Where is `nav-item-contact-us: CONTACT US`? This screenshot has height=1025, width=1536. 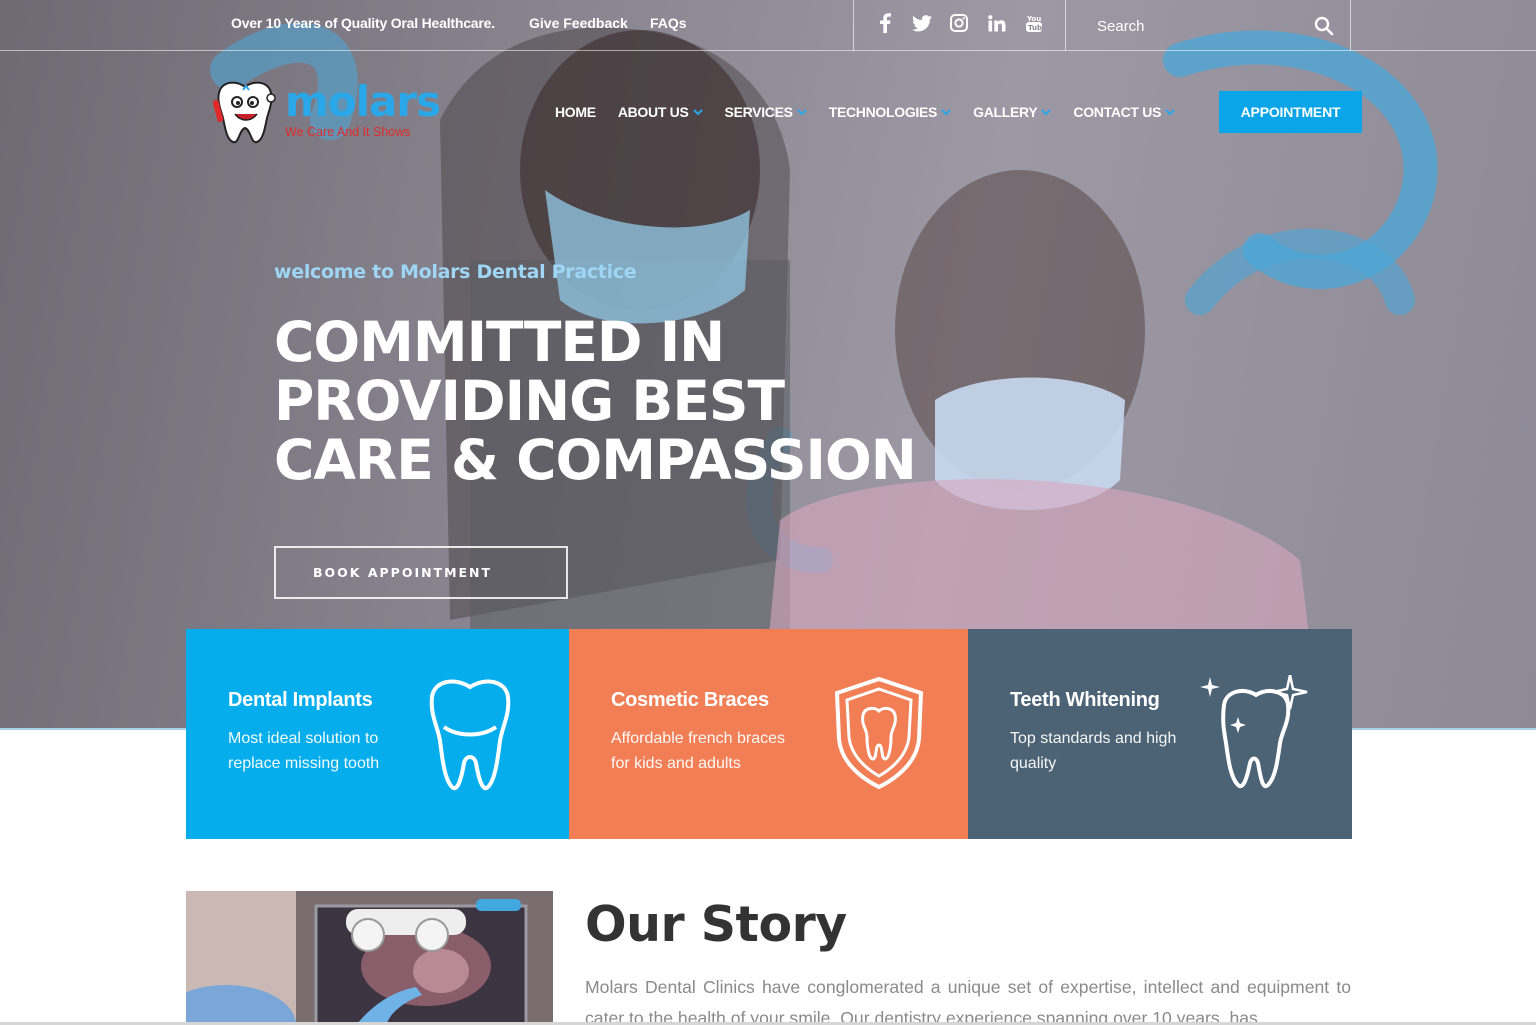
nav-item-contact-us: CONTACT US is located at coordinates (1124, 112).